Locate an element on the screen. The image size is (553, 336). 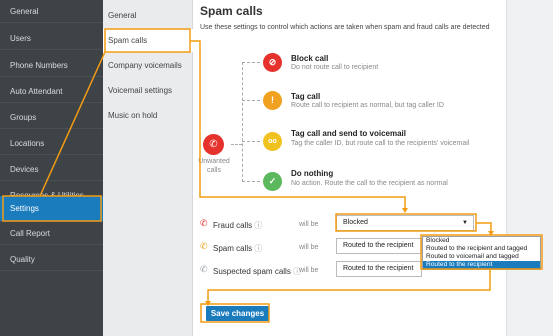
nav-item-settings: Settings is located at coordinates (51, 209).